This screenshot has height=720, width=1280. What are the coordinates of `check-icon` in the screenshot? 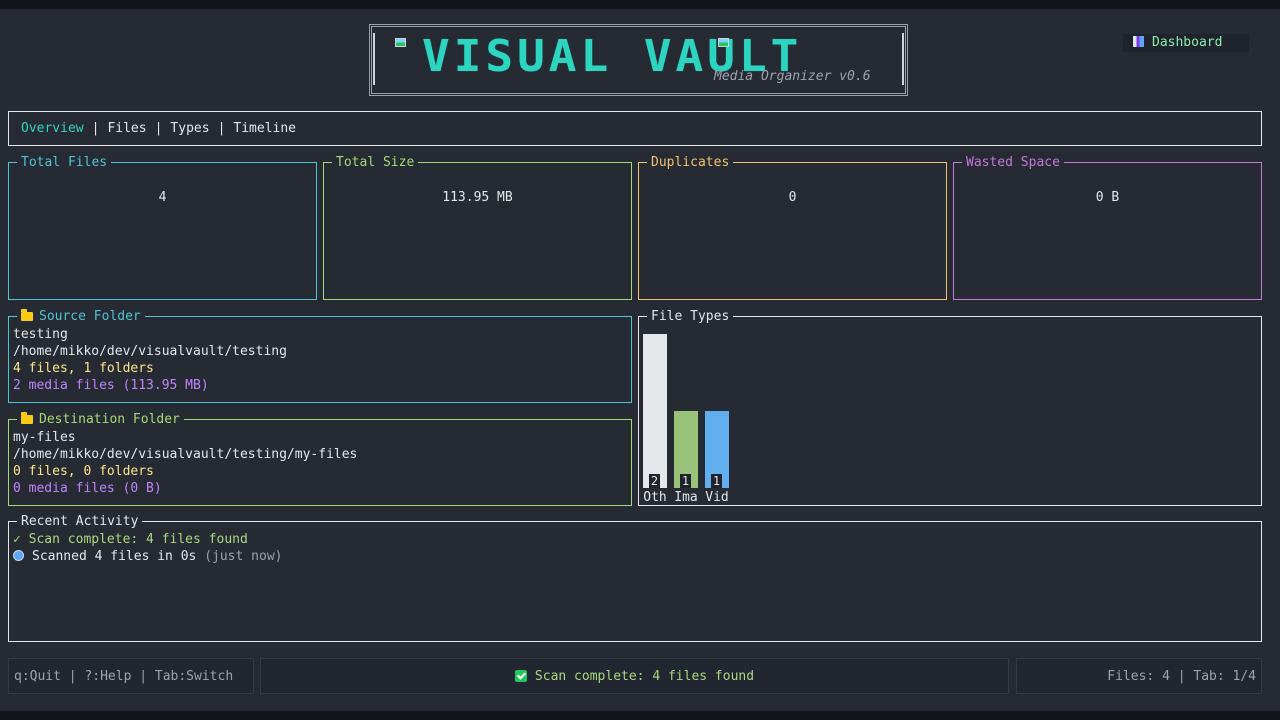 It's located at (520, 676).